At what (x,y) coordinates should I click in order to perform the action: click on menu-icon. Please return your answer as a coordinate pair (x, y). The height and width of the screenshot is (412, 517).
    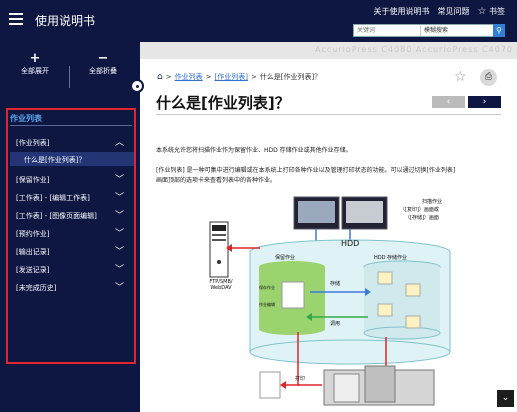
    Looking at the image, I should click on (16, 19).